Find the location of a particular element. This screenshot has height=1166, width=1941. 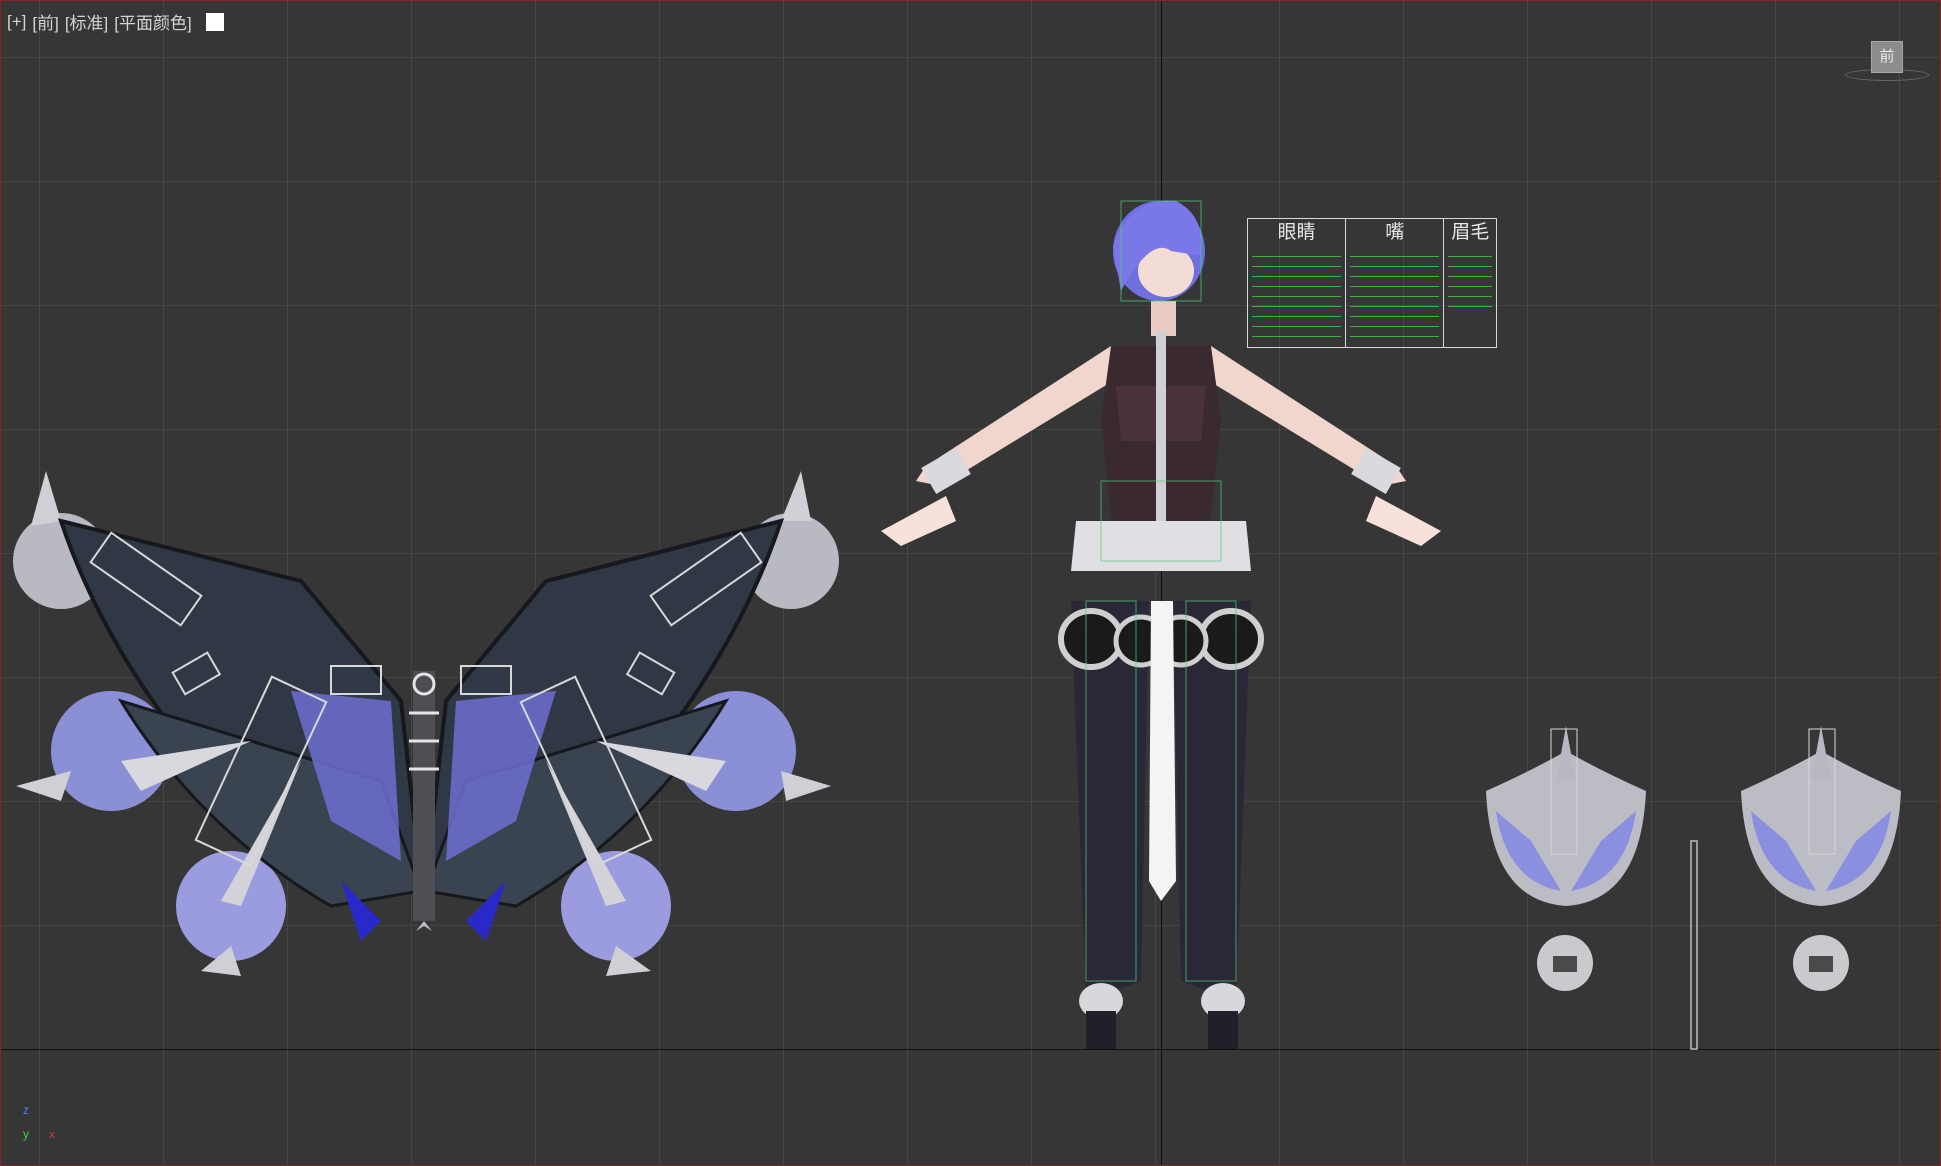

control-section-title: 眉毛 is located at coordinates (1470, 232).